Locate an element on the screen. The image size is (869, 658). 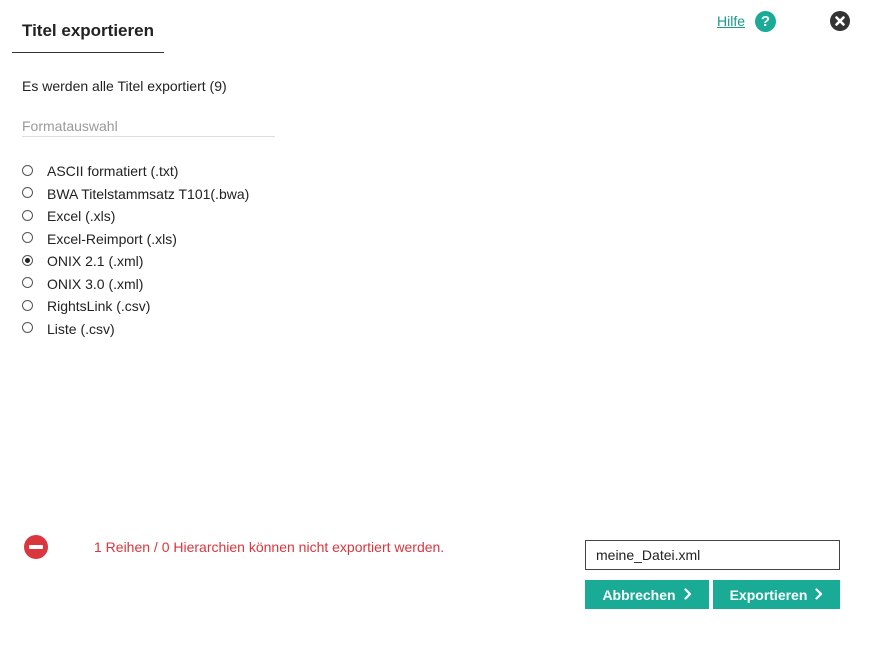
format-option-label: RightsLink (.csv) is located at coordinates (99, 306).